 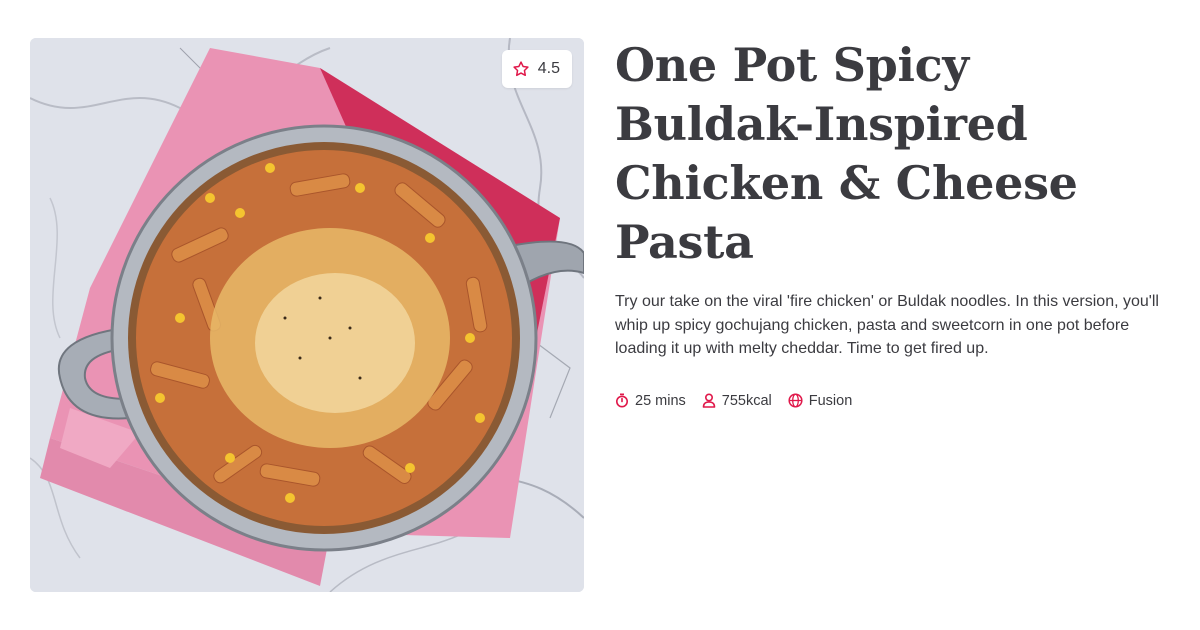 I want to click on recipe-meta: 25 mins 755kcal Fusion, so click(x=895, y=401).